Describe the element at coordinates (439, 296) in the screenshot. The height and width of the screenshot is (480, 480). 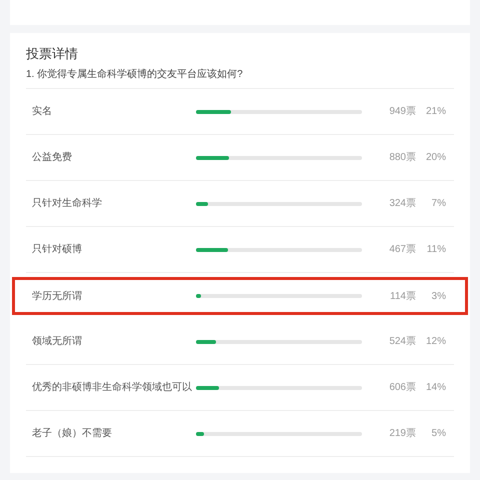
I see `vote-percent: 3%` at that location.